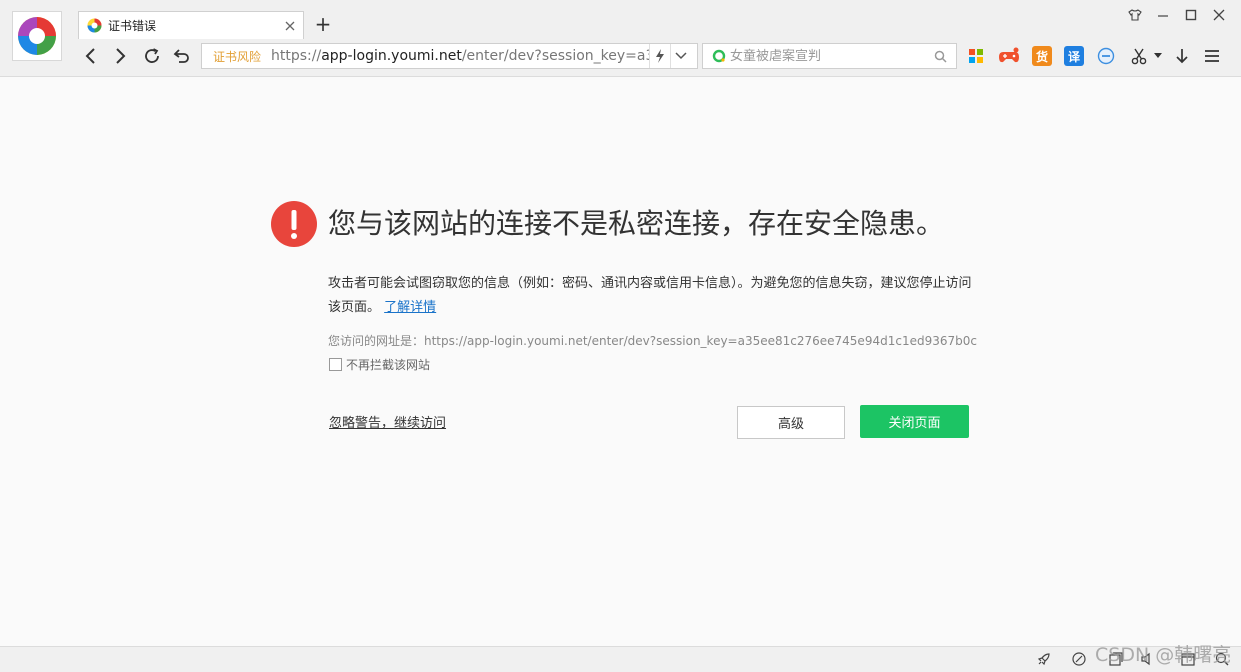  Describe the element at coordinates (680, 56) in the screenshot. I see `chevron-down-icon` at that location.